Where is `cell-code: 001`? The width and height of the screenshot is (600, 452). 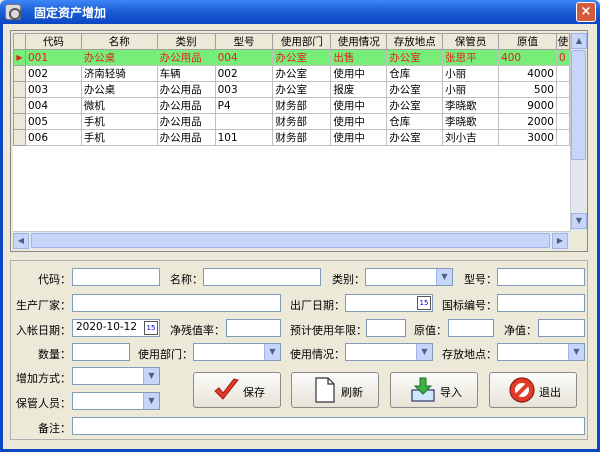
cell-code: 001 is located at coordinates (53, 57).